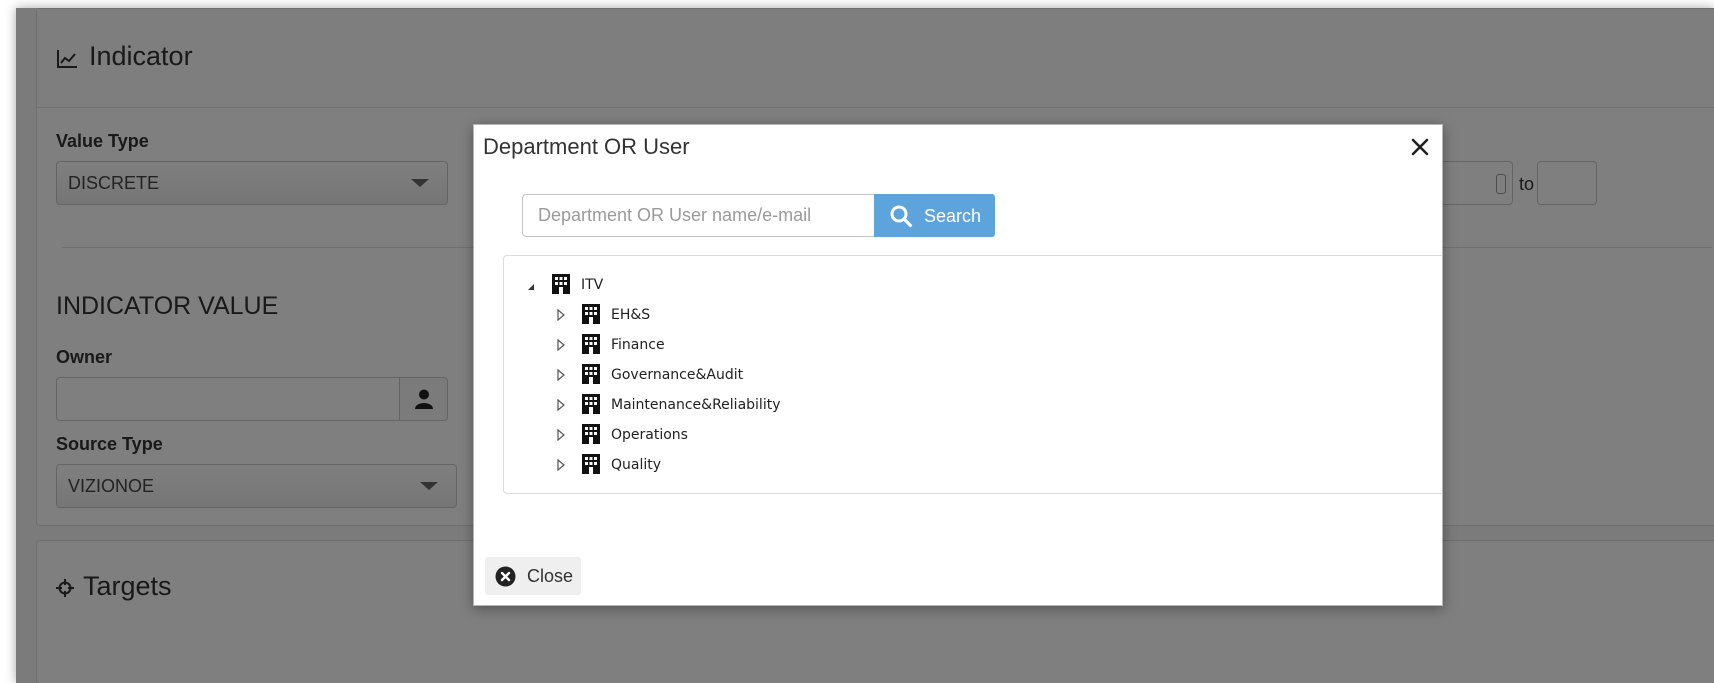  What do you see at coordinates (953, 216) in the screenshot?
I see `search-button-label: Search` at bounding box center [953, 216].